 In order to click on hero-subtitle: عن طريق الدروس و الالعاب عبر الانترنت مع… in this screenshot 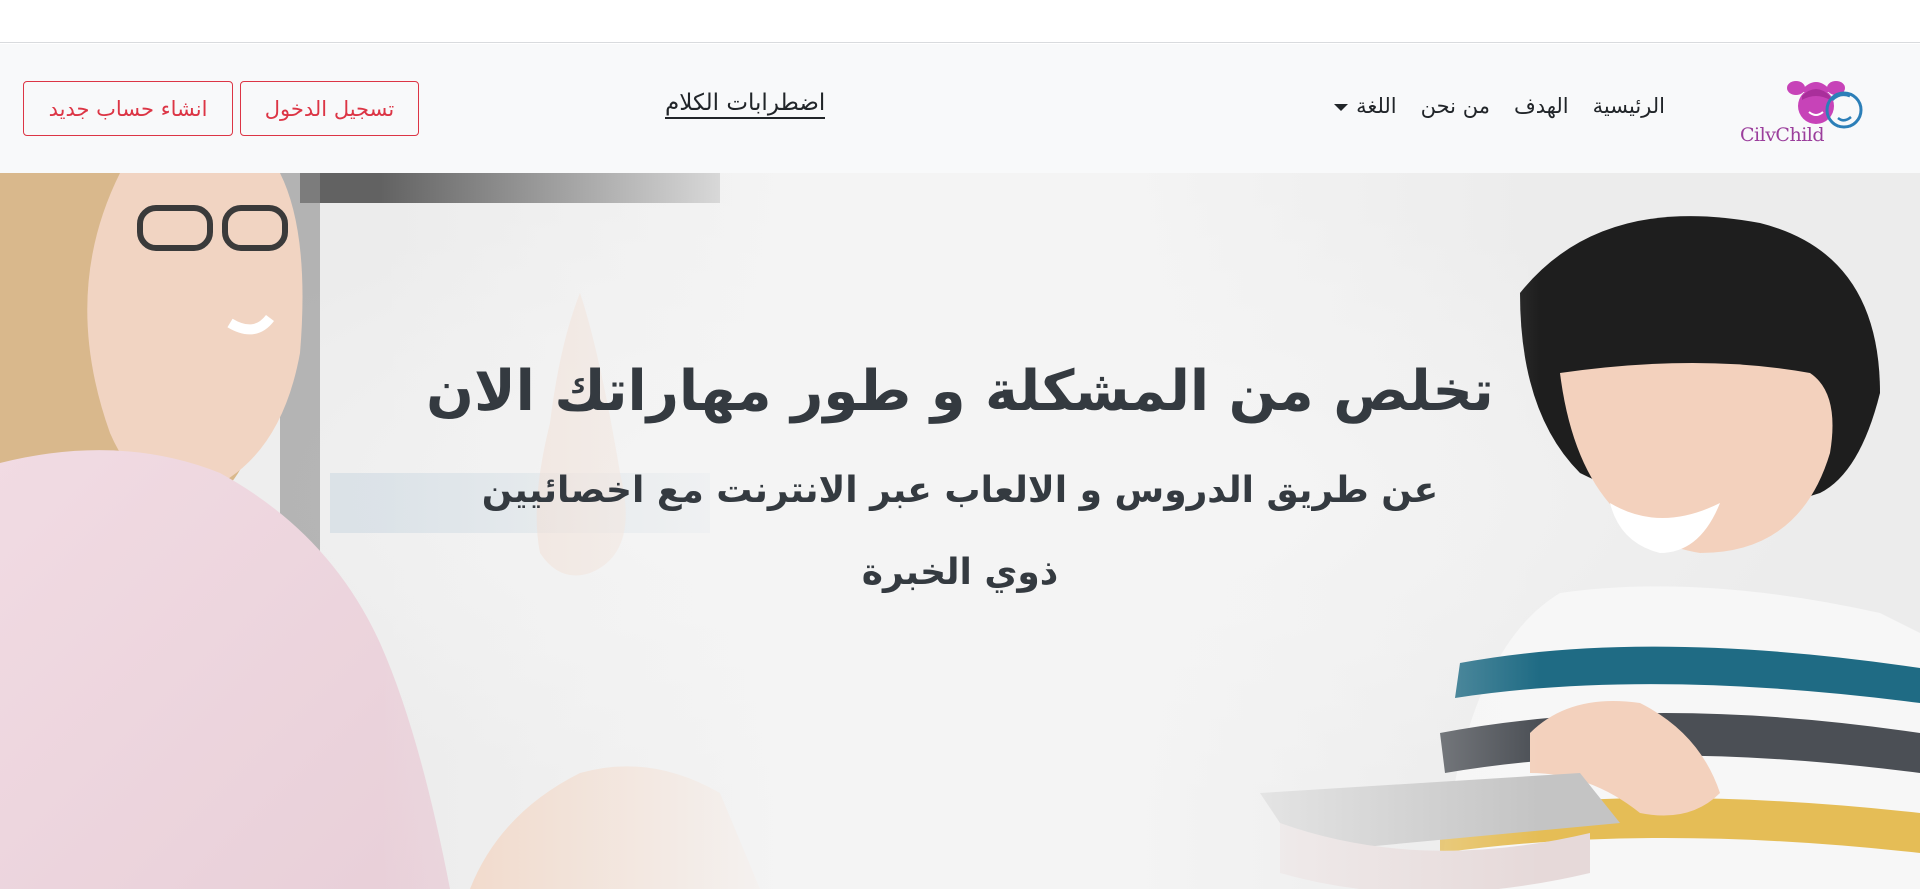, I will do `click(960, 531)`.